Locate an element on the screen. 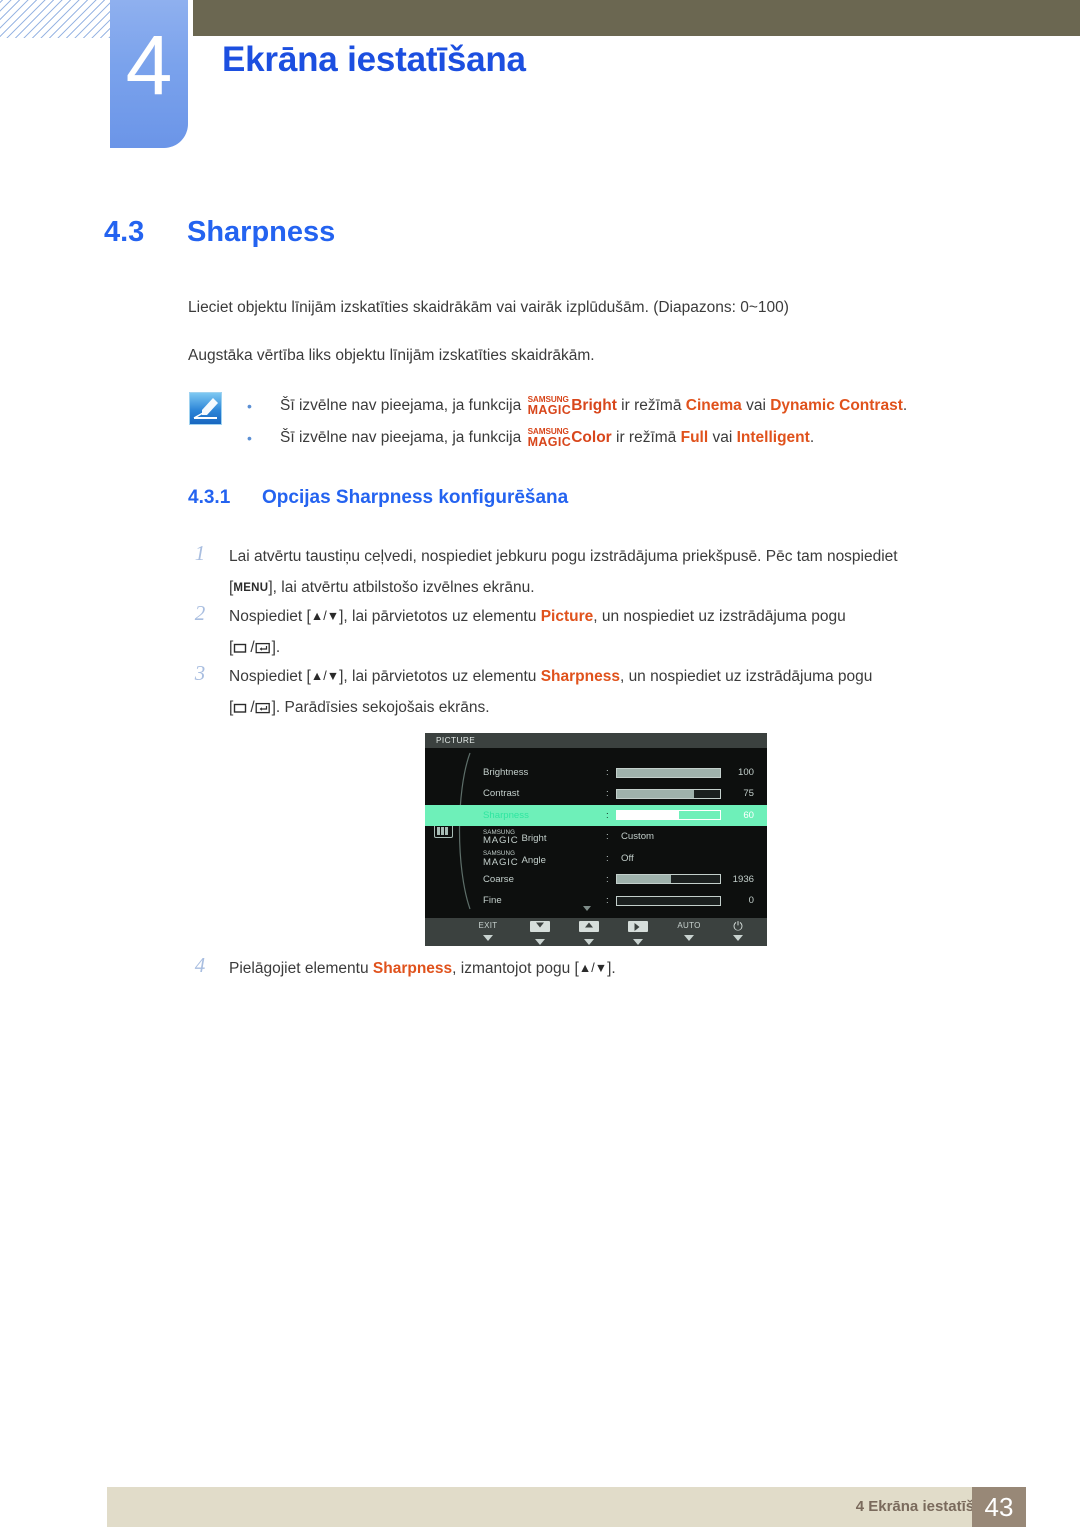 Image resolution: width=1080 pixels, height=1527 pixels. menu-key-icon: MENU is located at coordinates (251, 588).